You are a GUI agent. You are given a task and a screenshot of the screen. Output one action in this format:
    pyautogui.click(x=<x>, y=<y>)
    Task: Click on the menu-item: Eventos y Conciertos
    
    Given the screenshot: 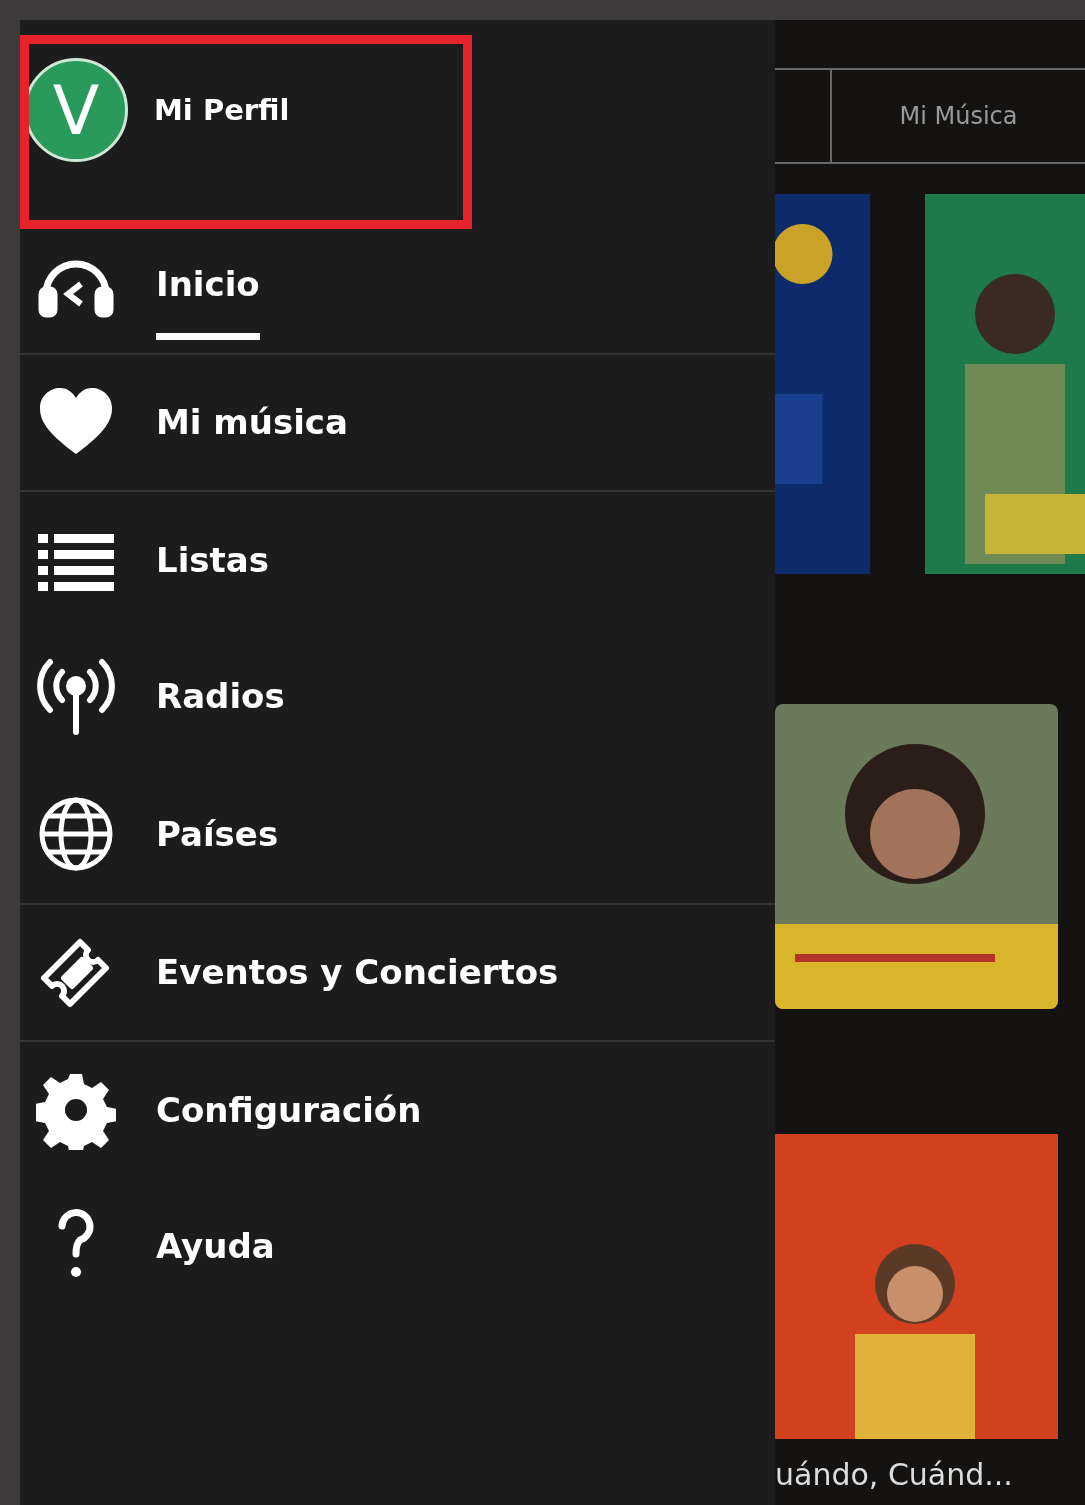 What is the action you would take?
    pyautogui.click(x=357, y=972)
    